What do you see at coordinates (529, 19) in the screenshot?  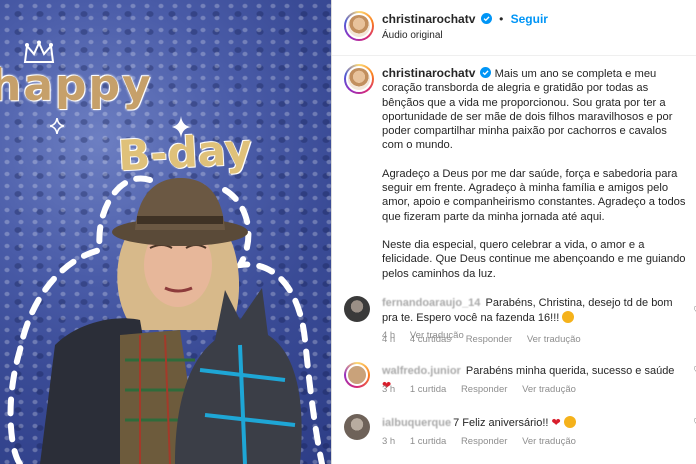 I see `follow-button: Seguir` at bounding box center [529, 19].